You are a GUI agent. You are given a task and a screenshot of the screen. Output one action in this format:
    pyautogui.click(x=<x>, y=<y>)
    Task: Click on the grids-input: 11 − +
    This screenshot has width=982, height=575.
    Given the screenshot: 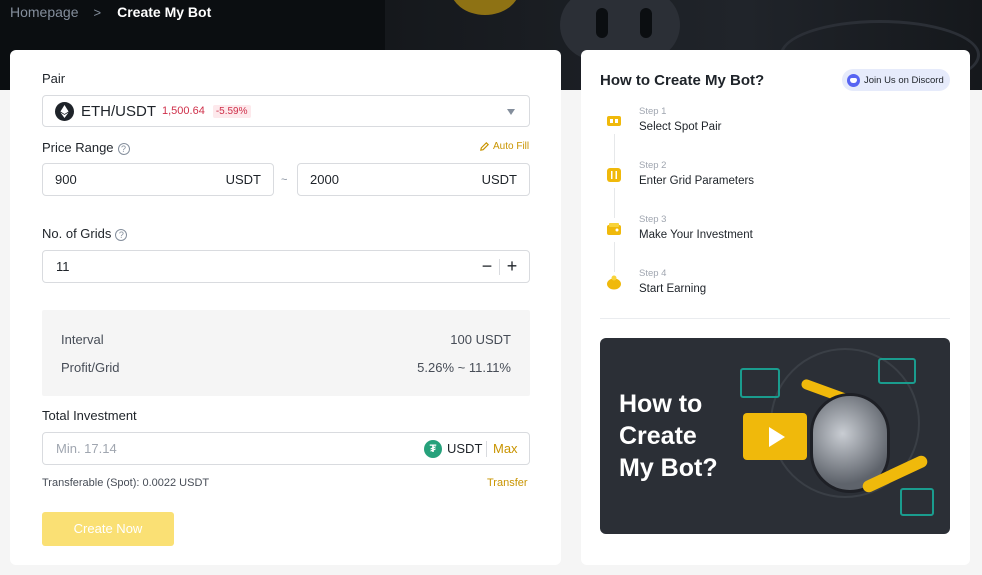 What is the action you would take?
    pyautogui.click(x=286, y=266)
    